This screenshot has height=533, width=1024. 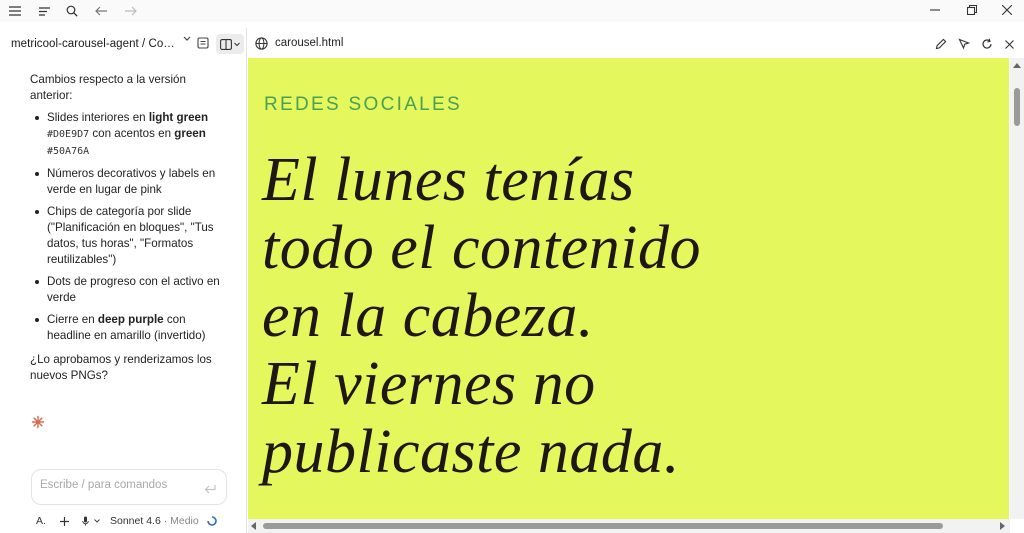 What do you see at coordinates (964, 44) in the screenshot?
I see `cursor-select-icon` at bounding box center [964, 44].